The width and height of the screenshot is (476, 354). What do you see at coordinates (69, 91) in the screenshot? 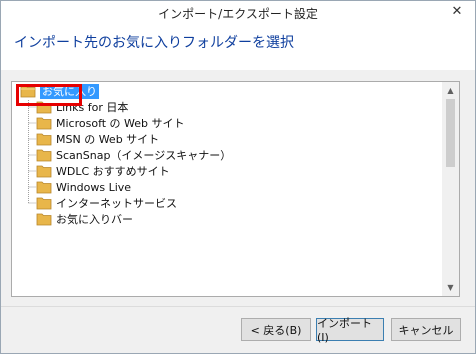
I see `tree-root-label: お気に入り` at bounding box center [69, 91].